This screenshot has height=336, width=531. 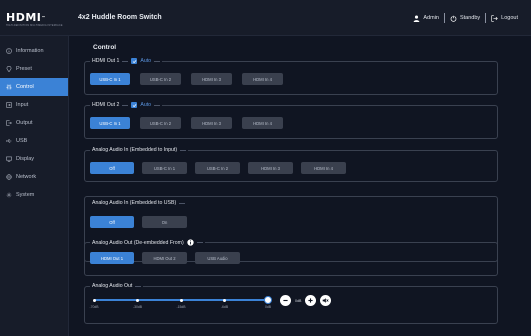 What do you see at coordinates (112, 168) in the screenshot?
I see `embed-button-off: Off` at bounding box center [112, 168].